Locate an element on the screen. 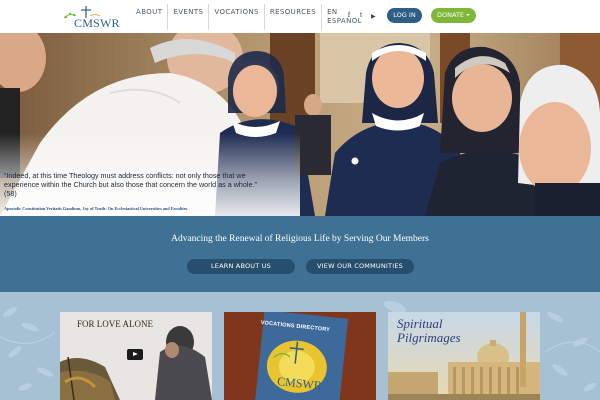 The image size is (600, 400). nav-about: ABOUT is located at coordinates (149, 17).